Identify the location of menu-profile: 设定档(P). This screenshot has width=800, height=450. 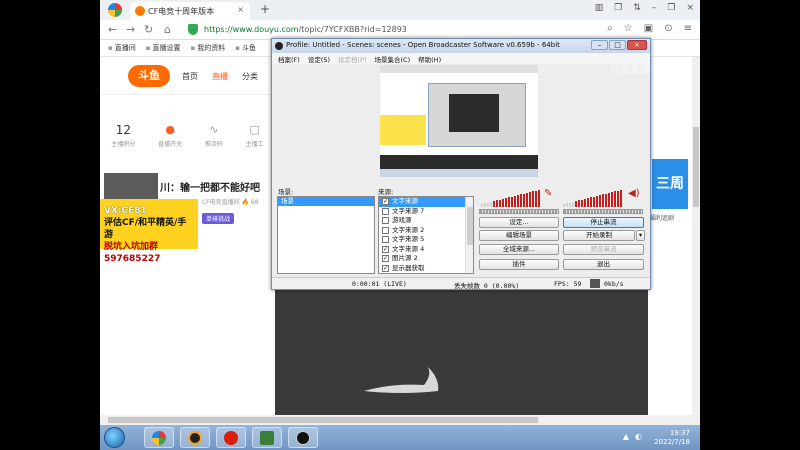
(352, 59).